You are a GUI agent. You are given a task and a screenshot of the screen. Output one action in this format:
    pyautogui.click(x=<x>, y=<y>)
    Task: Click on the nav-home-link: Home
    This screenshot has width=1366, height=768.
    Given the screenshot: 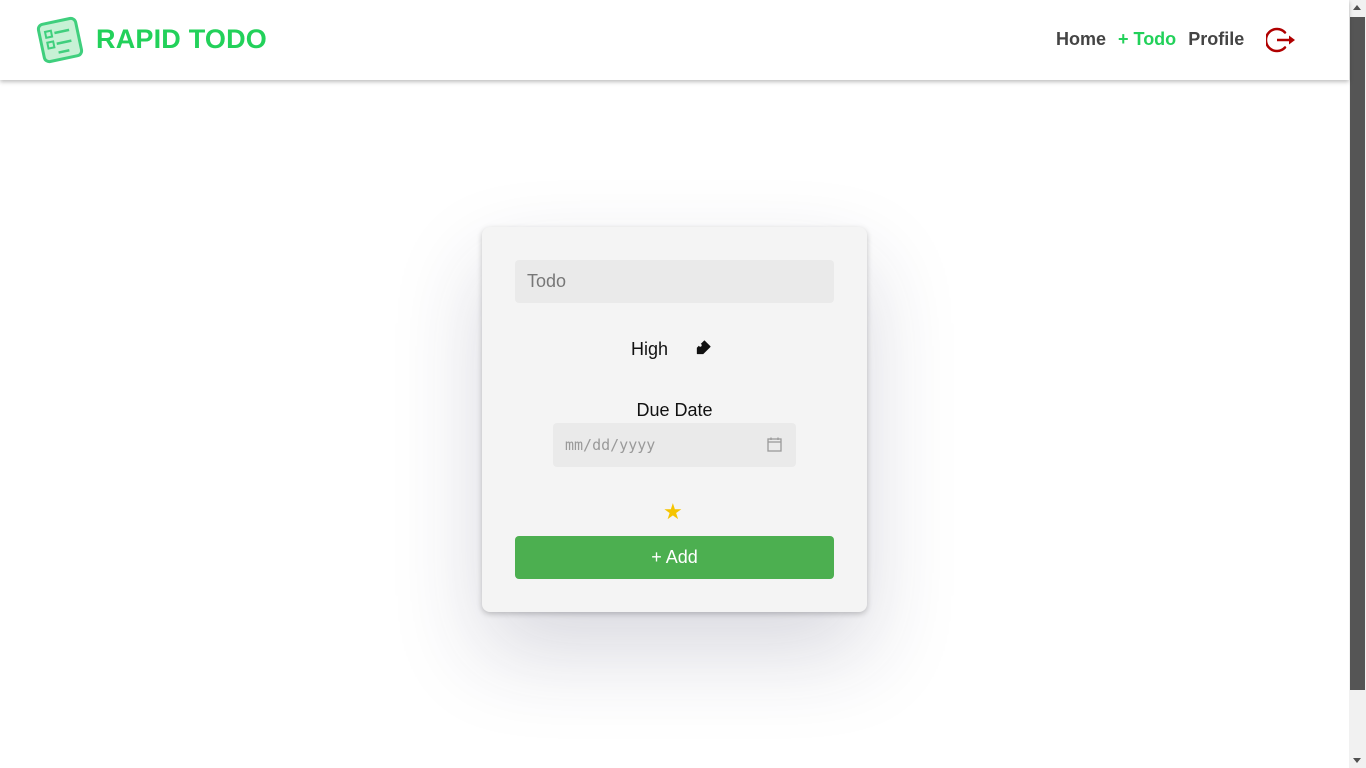 What is the action you would take?
    pyautogui.click(x=1081, y=39)
    